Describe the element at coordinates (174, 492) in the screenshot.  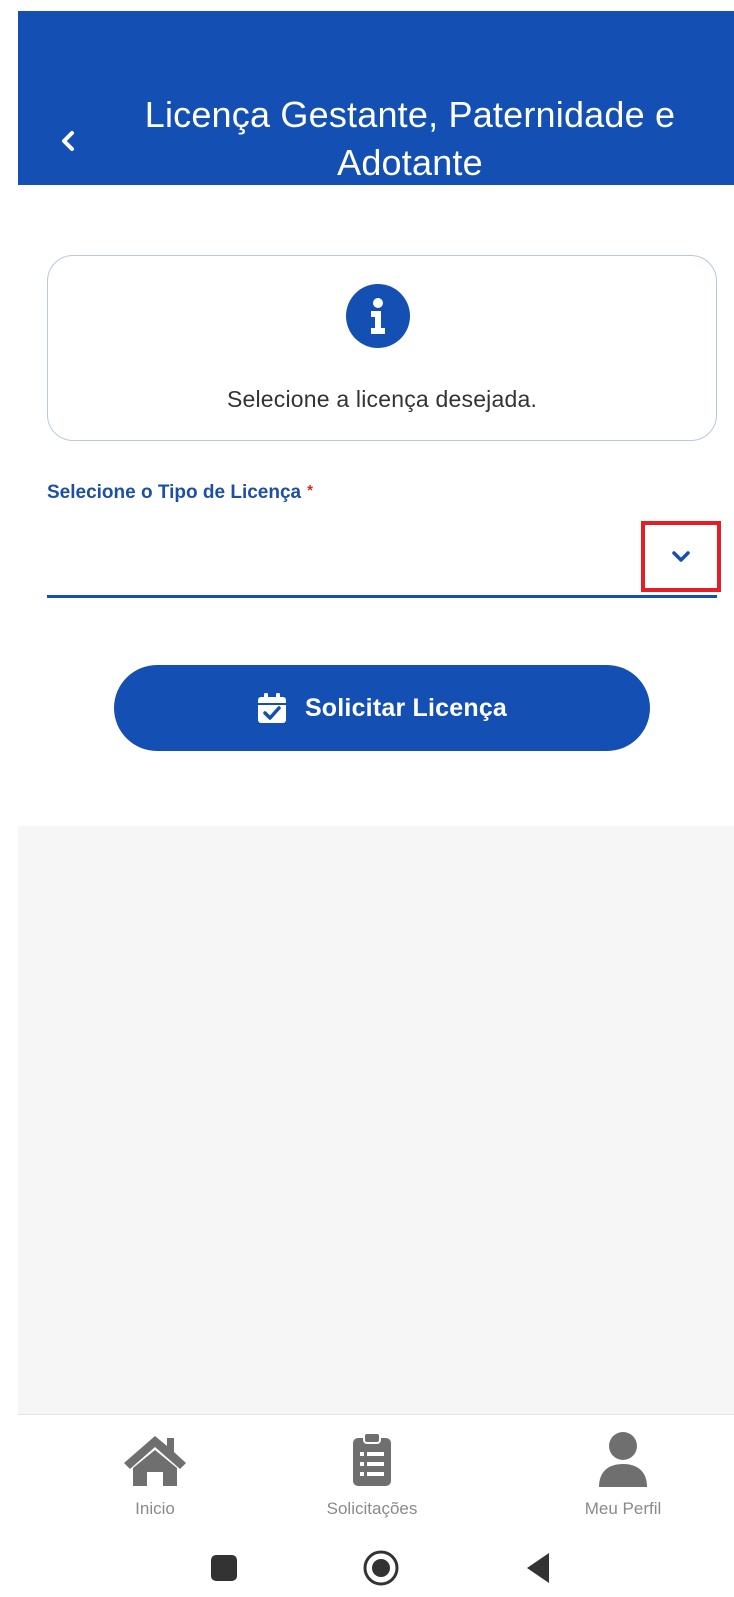
I see `license-type-label-text: Selecione o Tipo de Licença` at that location.